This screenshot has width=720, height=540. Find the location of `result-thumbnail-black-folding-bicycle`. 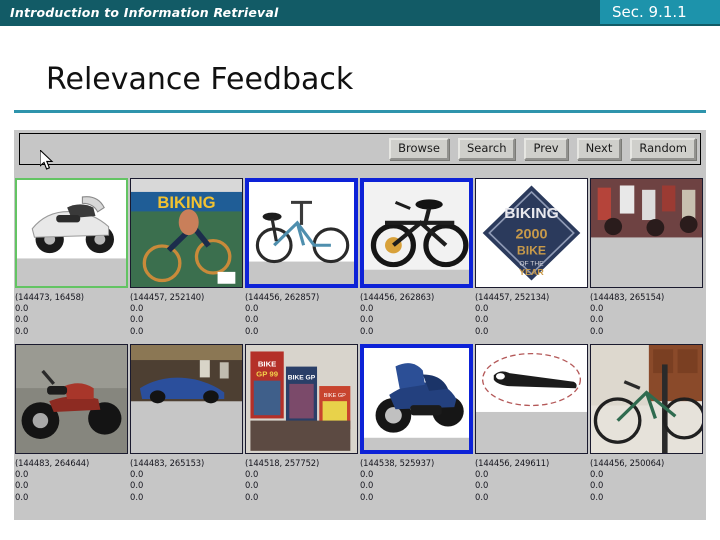

result-thumbnail-black-folding-bicycle is located at coordinates (416, 233).